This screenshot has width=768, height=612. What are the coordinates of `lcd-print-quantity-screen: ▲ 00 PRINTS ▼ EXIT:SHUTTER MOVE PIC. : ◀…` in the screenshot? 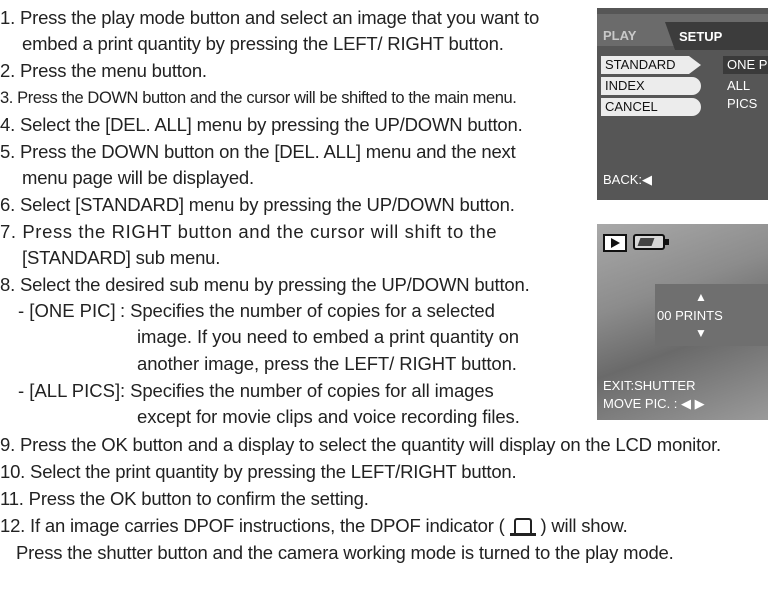 It's located at (682, 322).